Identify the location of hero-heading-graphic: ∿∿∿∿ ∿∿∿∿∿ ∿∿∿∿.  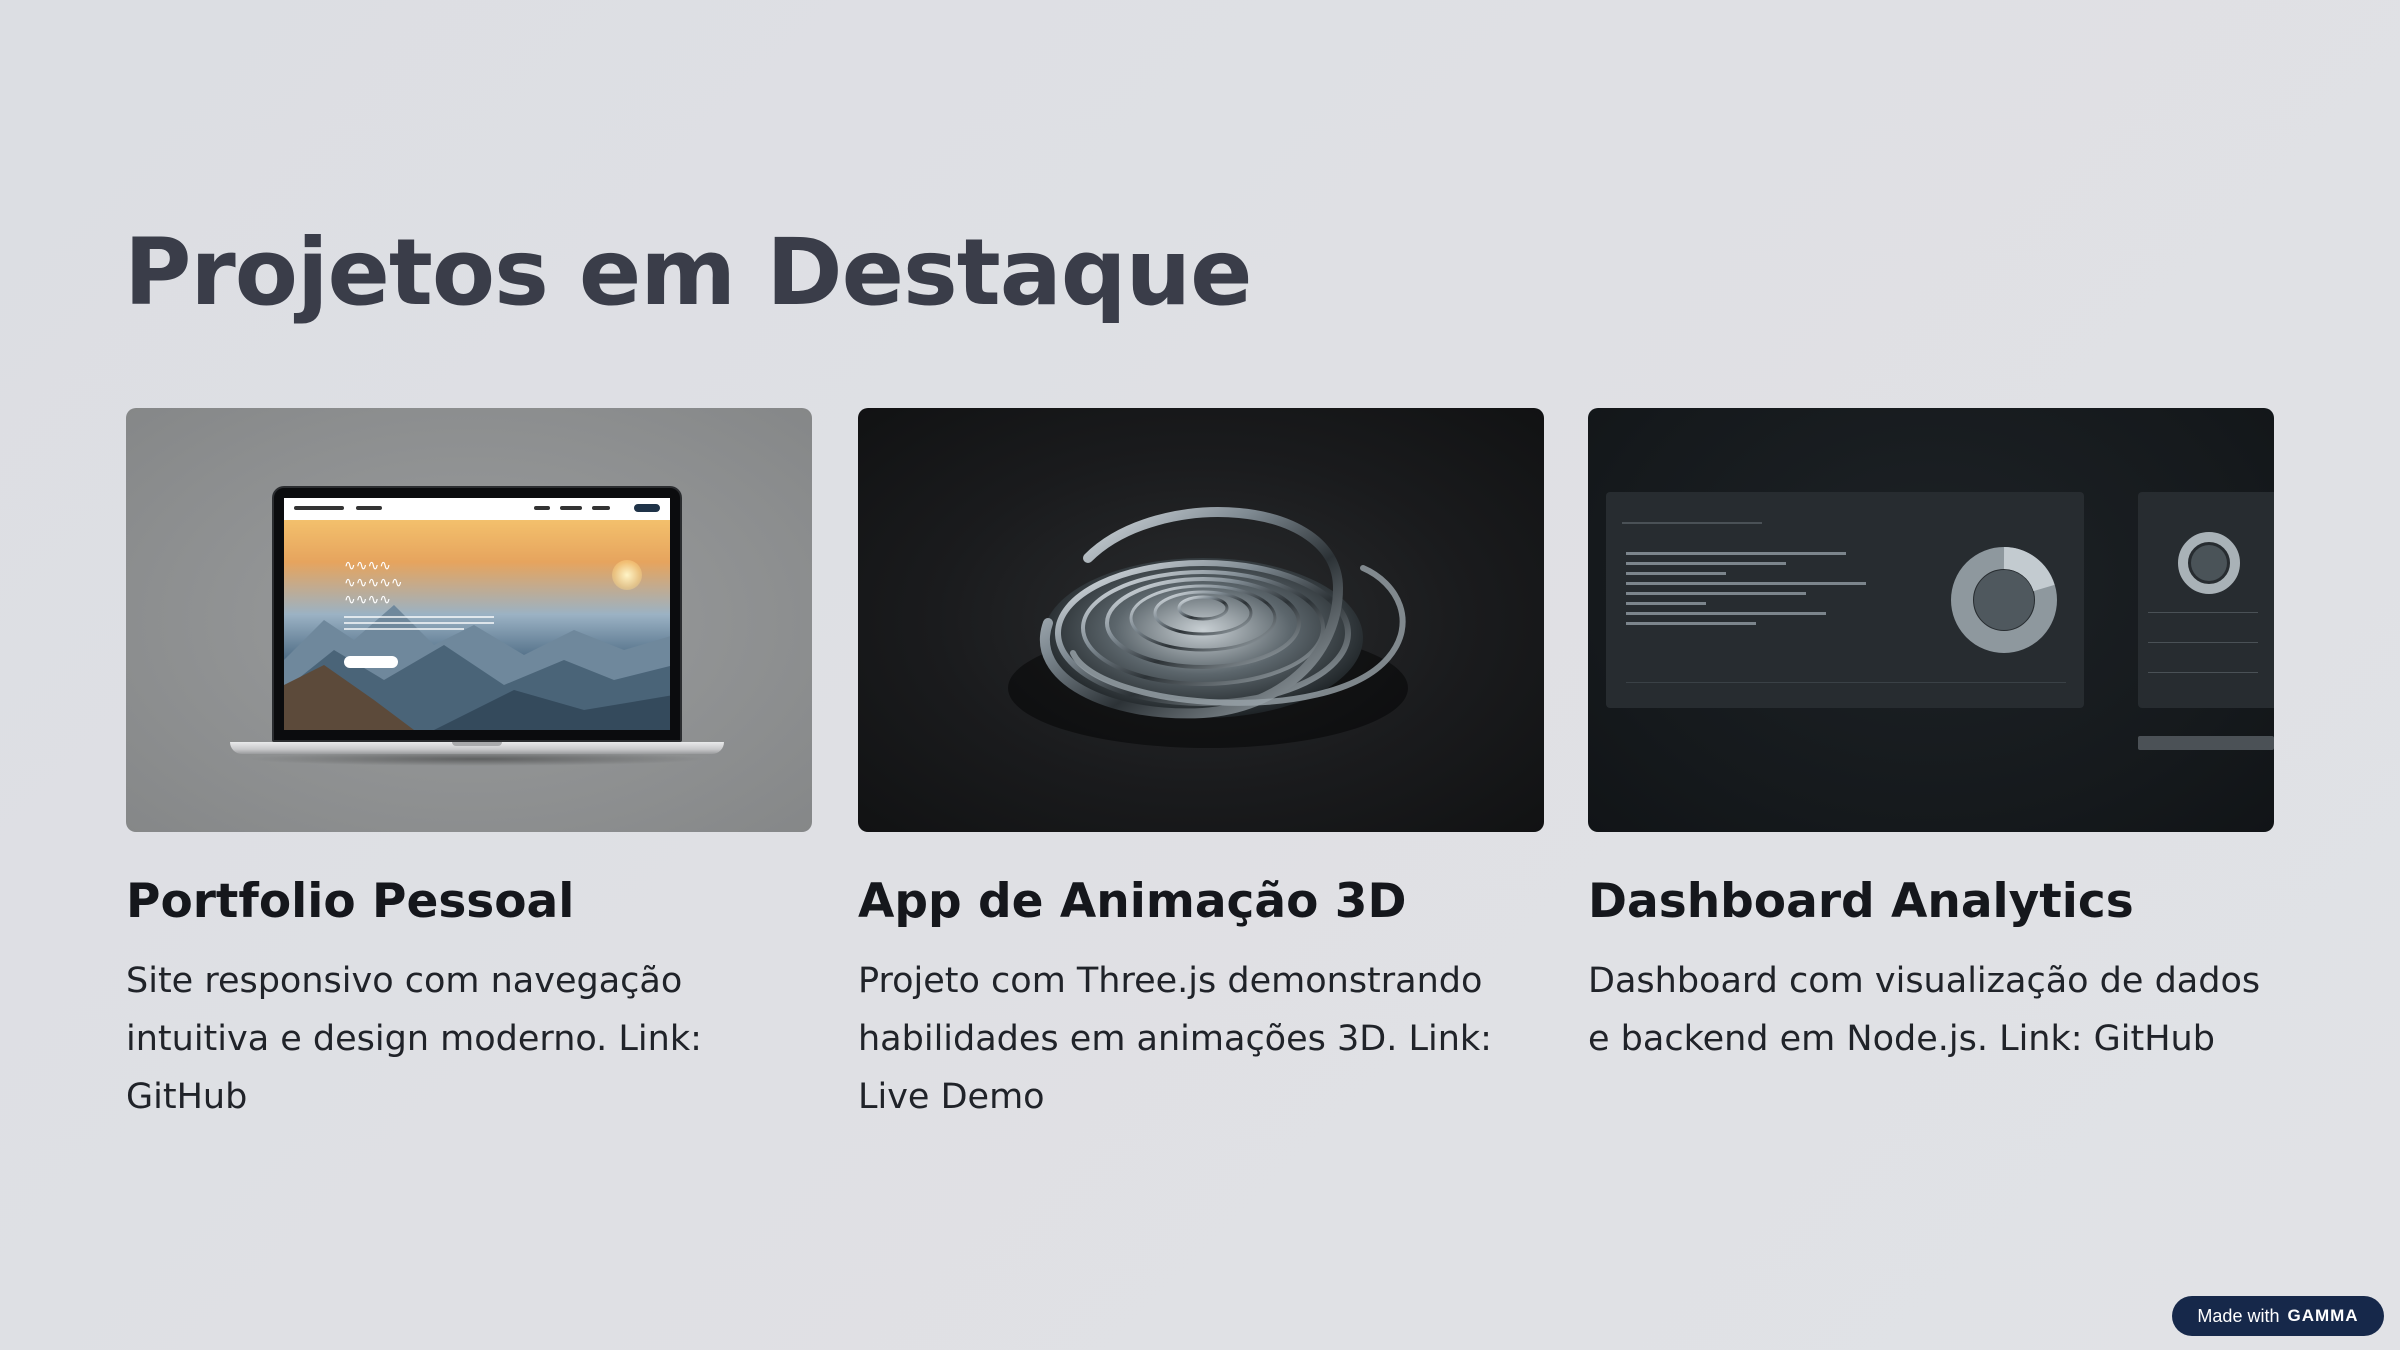
(373, 583).